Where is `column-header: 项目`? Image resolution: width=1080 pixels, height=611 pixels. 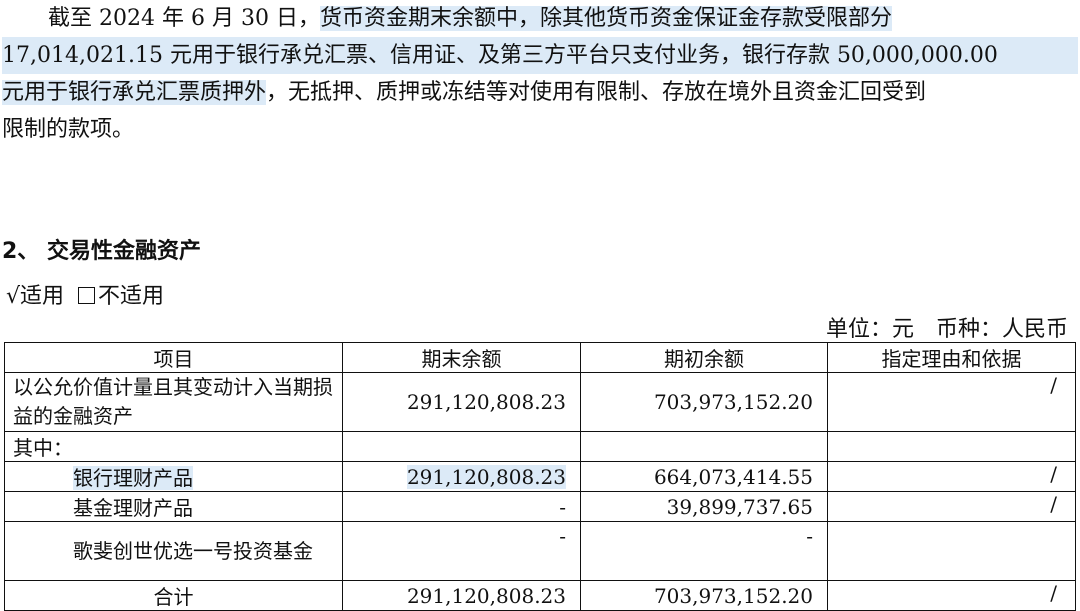
column-header: 项目 is located at coordinates (173, 357).